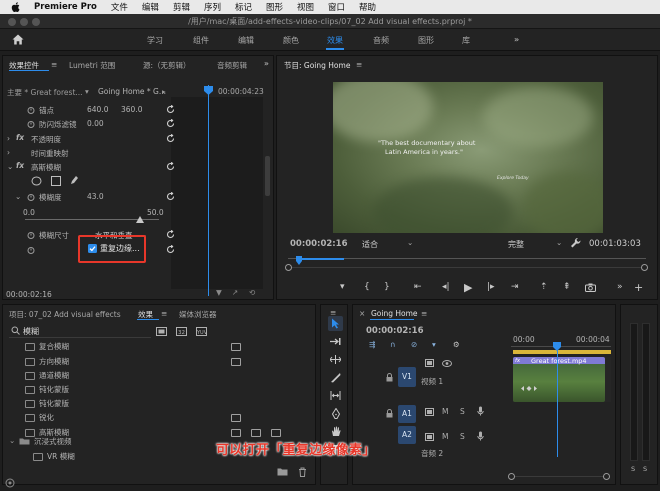 The image size is (660, 491). Describe the element at coordinates (12, 22) in the screenshot. I see `close-window-button` at that location.